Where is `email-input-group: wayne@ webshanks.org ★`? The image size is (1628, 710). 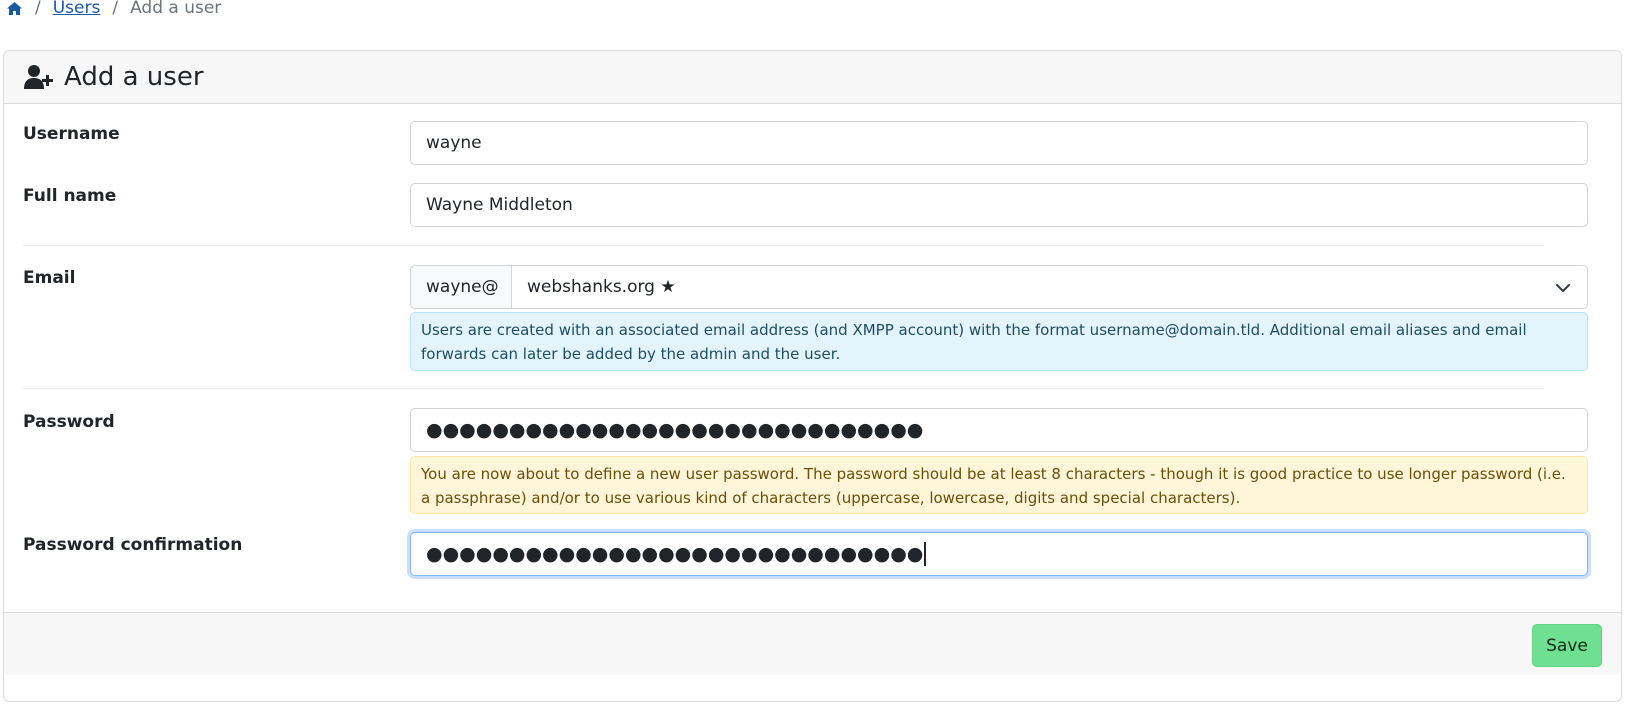 email-input-group: wayne@ webshanks.org ★ is located at coordinates (999, 287).